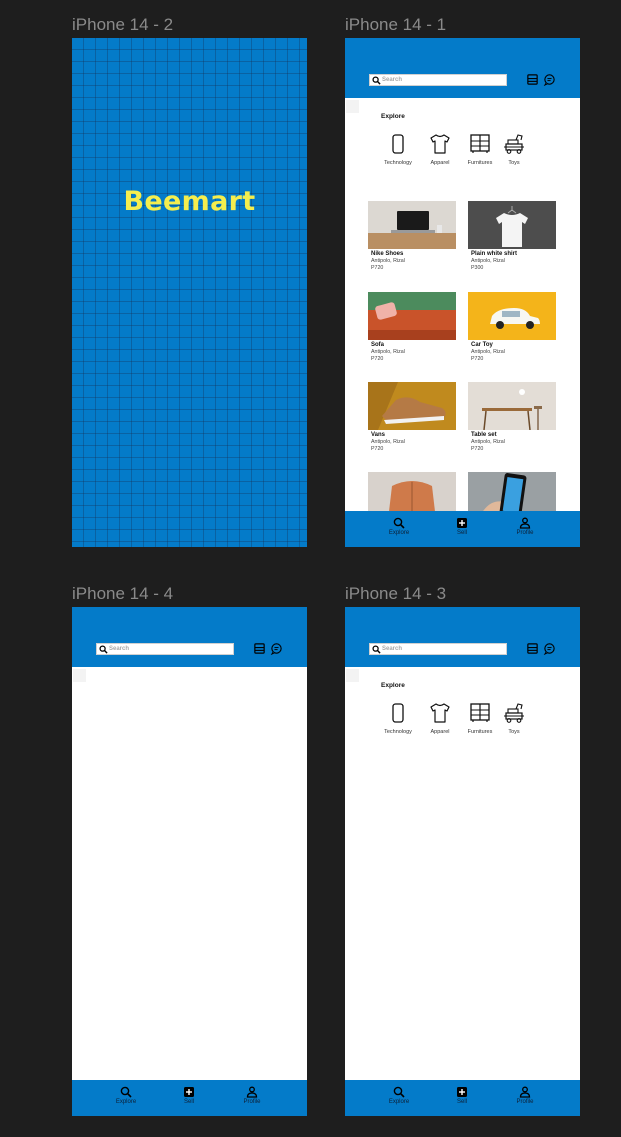  What do you see at coordinates (412, 406) in the screenshot?
I see `sneaker-image` at bounding box center [412, 406].